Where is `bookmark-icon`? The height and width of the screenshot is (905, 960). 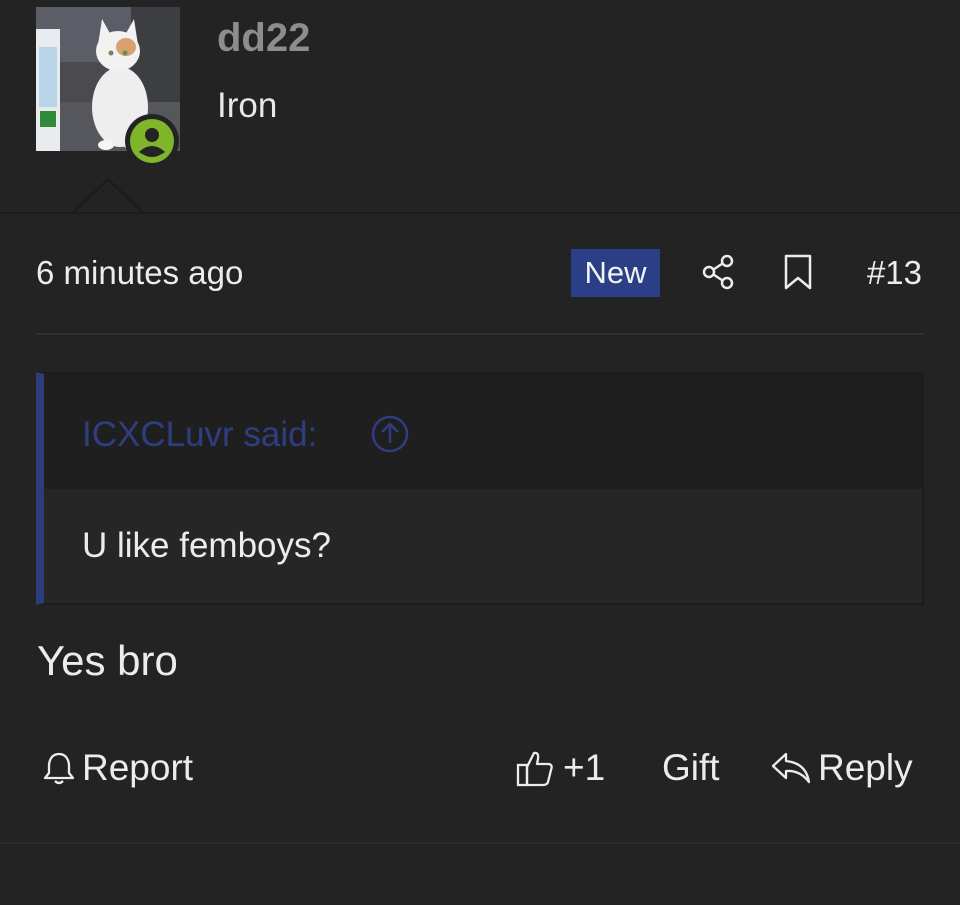
bookmark-icon is located at coordinates (798, 272).